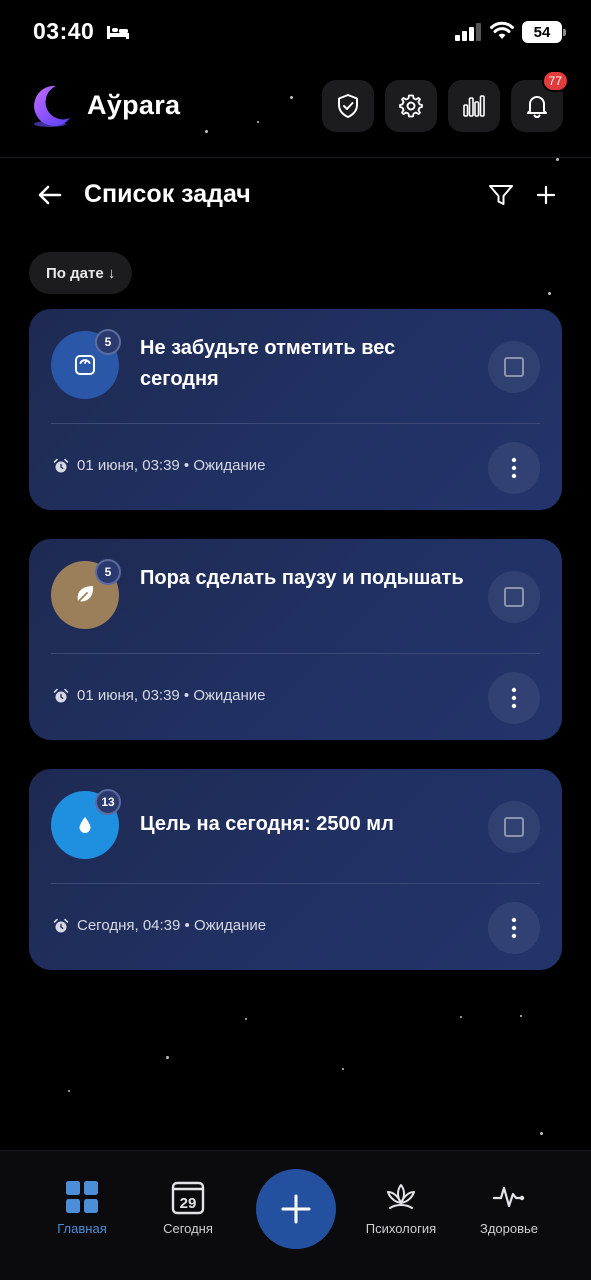 Image resolution: width=591 pixels, height=1280 pixels. Describe the element at coordinates (82, 1197) in the screenshot. I see `grid-icon` at that location.